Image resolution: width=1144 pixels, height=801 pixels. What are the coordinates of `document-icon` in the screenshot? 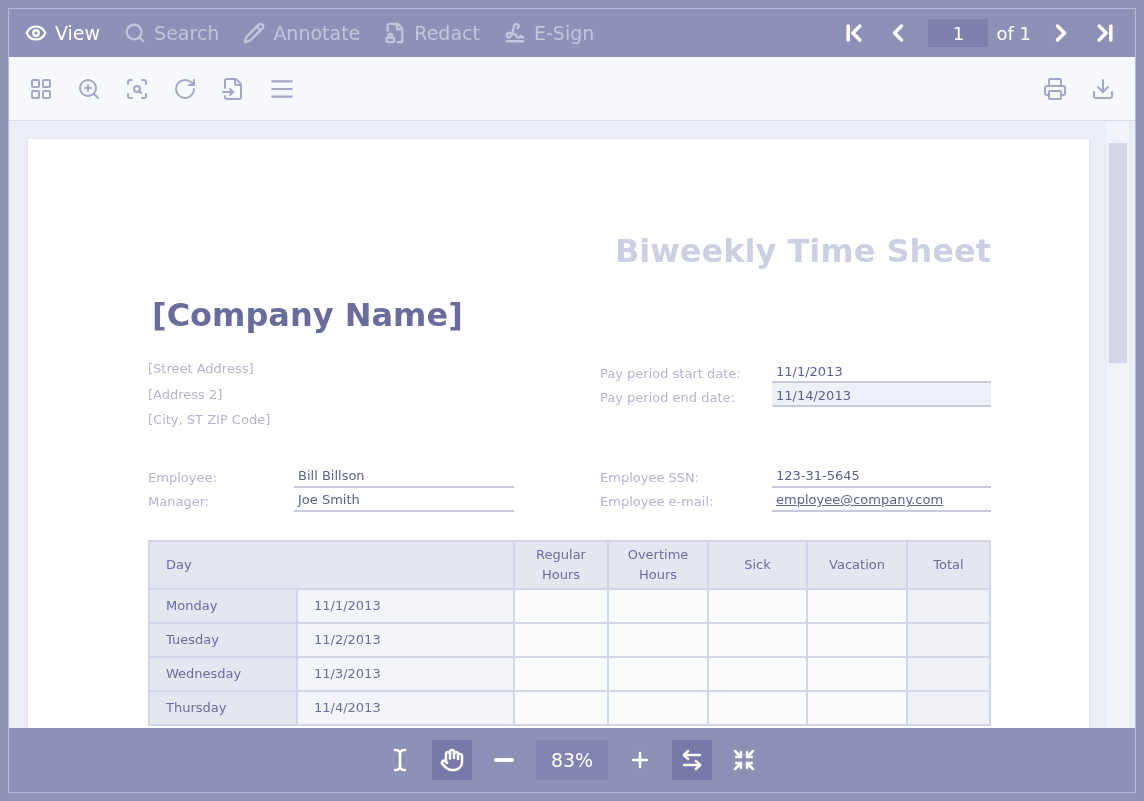 It's located at (233, 88).